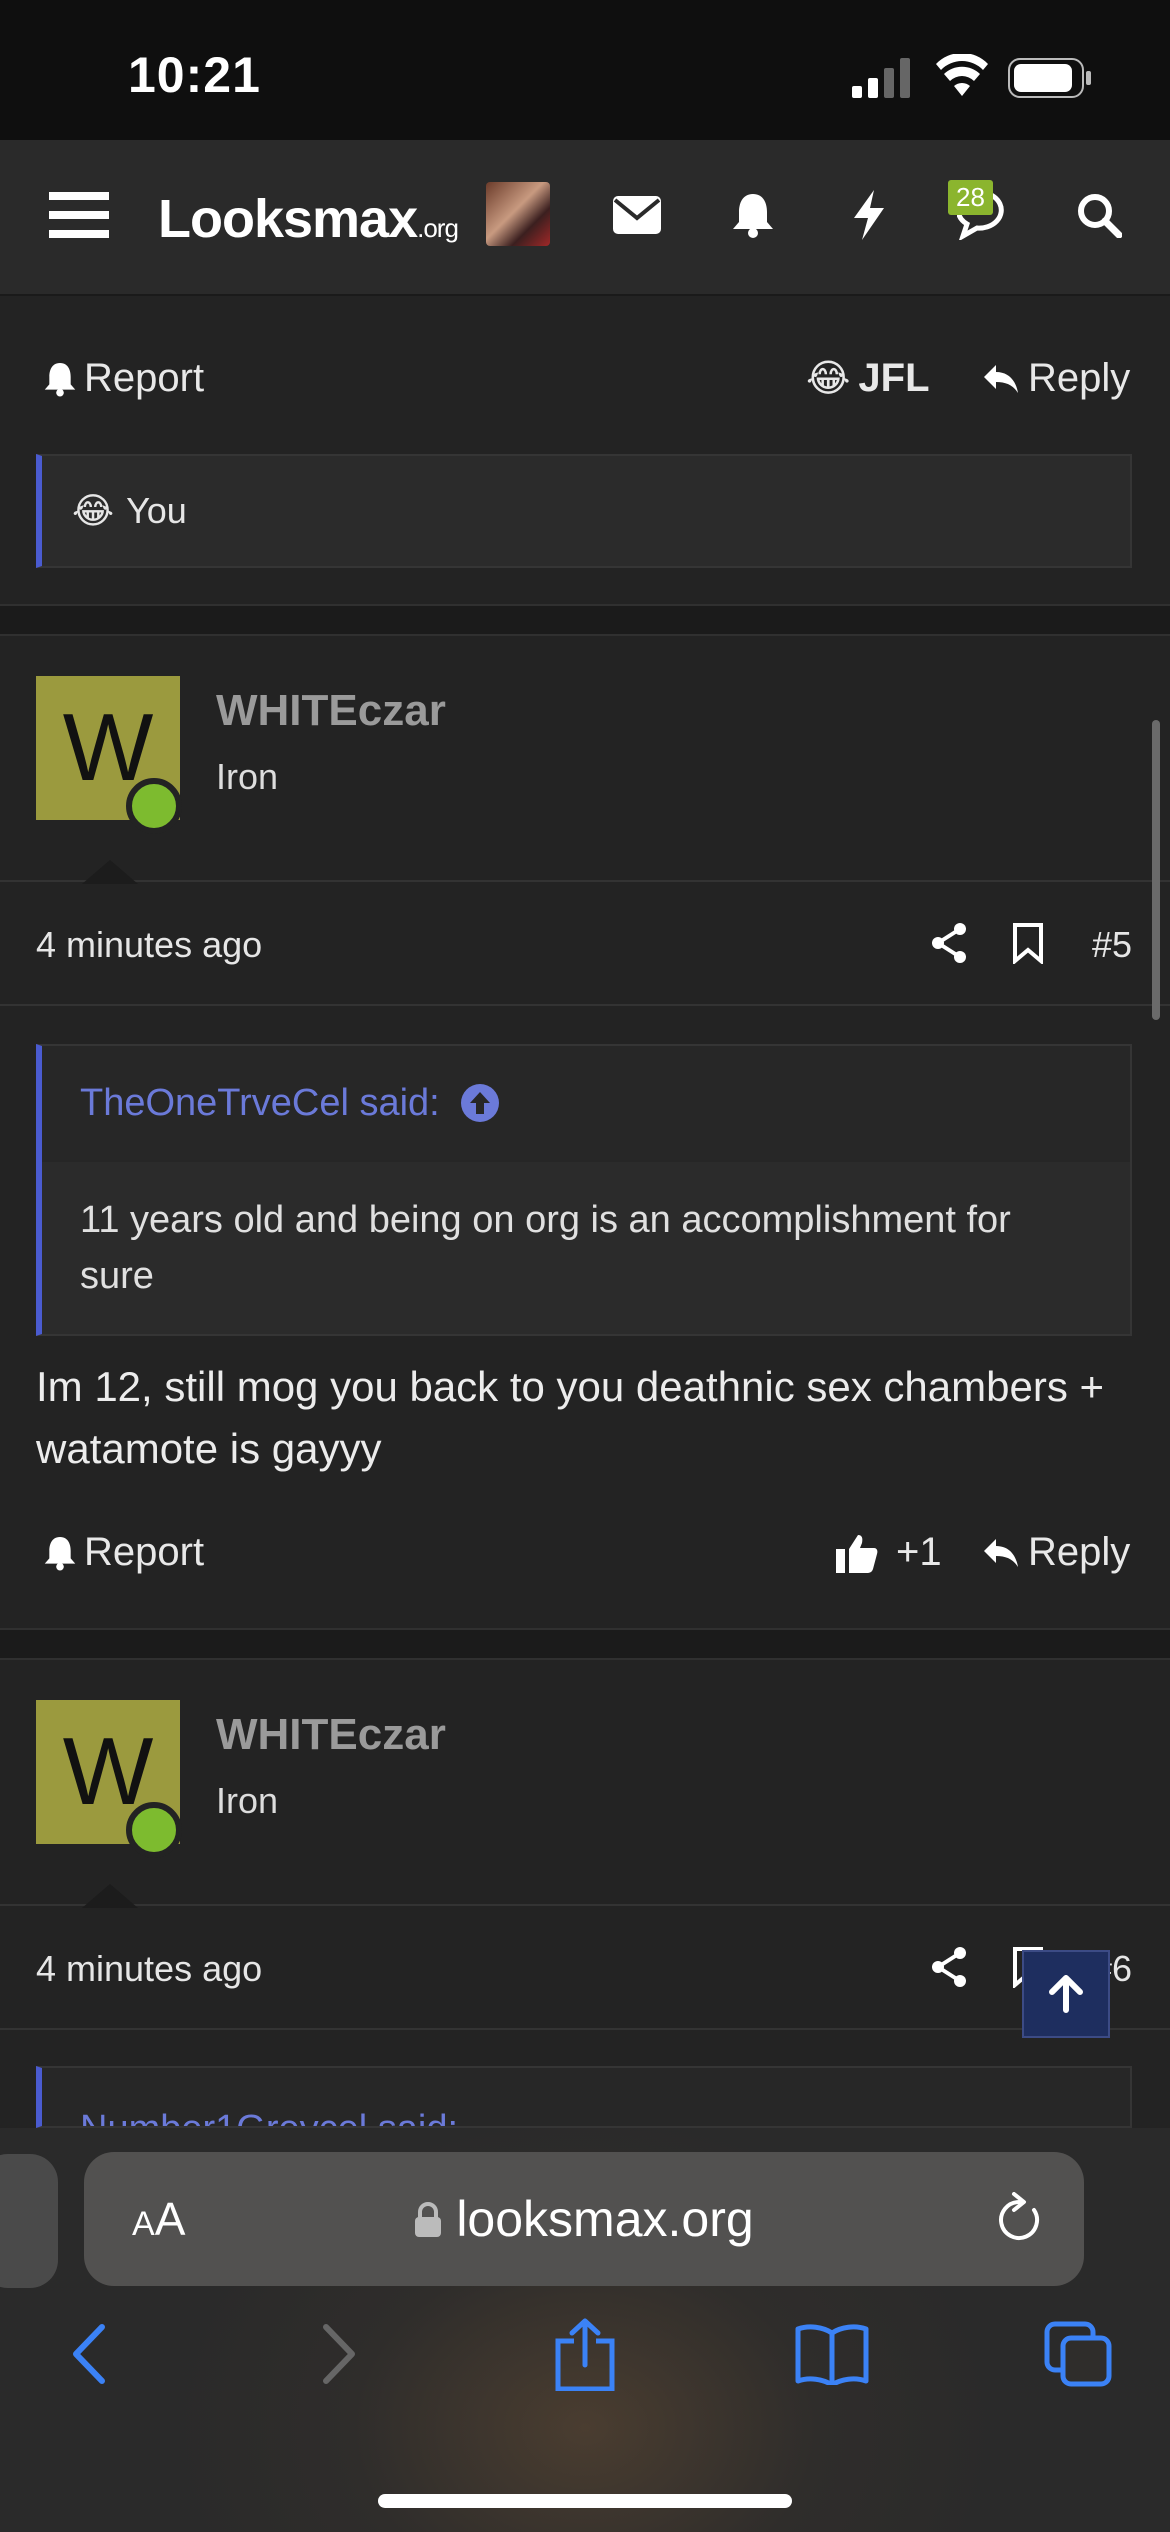 Image resolution: width=1170 pixels, height=2532 pixels. What do you see at coordinates (832, 2354) in the screenshot?
I see `book-icon` at bounding box center [832, 2354].